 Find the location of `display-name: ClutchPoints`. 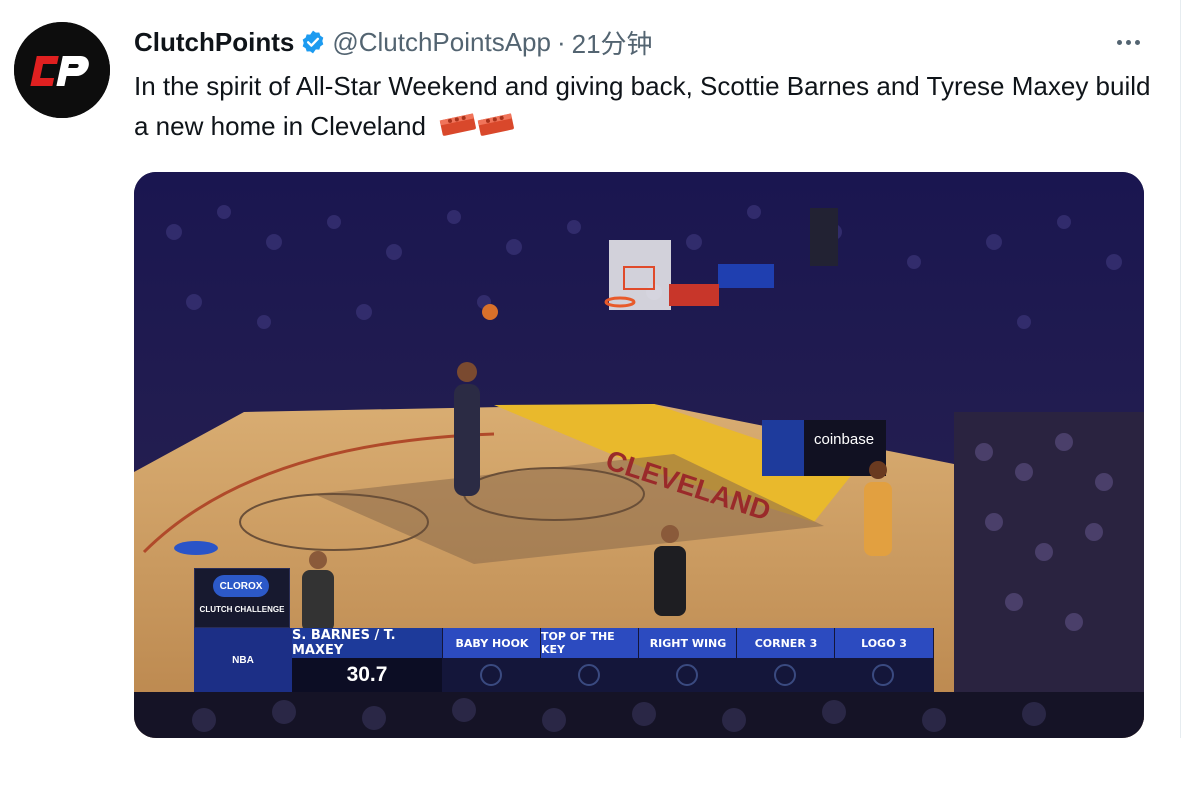

display-name: ClutchPoints is located at coordinates (214, 42).